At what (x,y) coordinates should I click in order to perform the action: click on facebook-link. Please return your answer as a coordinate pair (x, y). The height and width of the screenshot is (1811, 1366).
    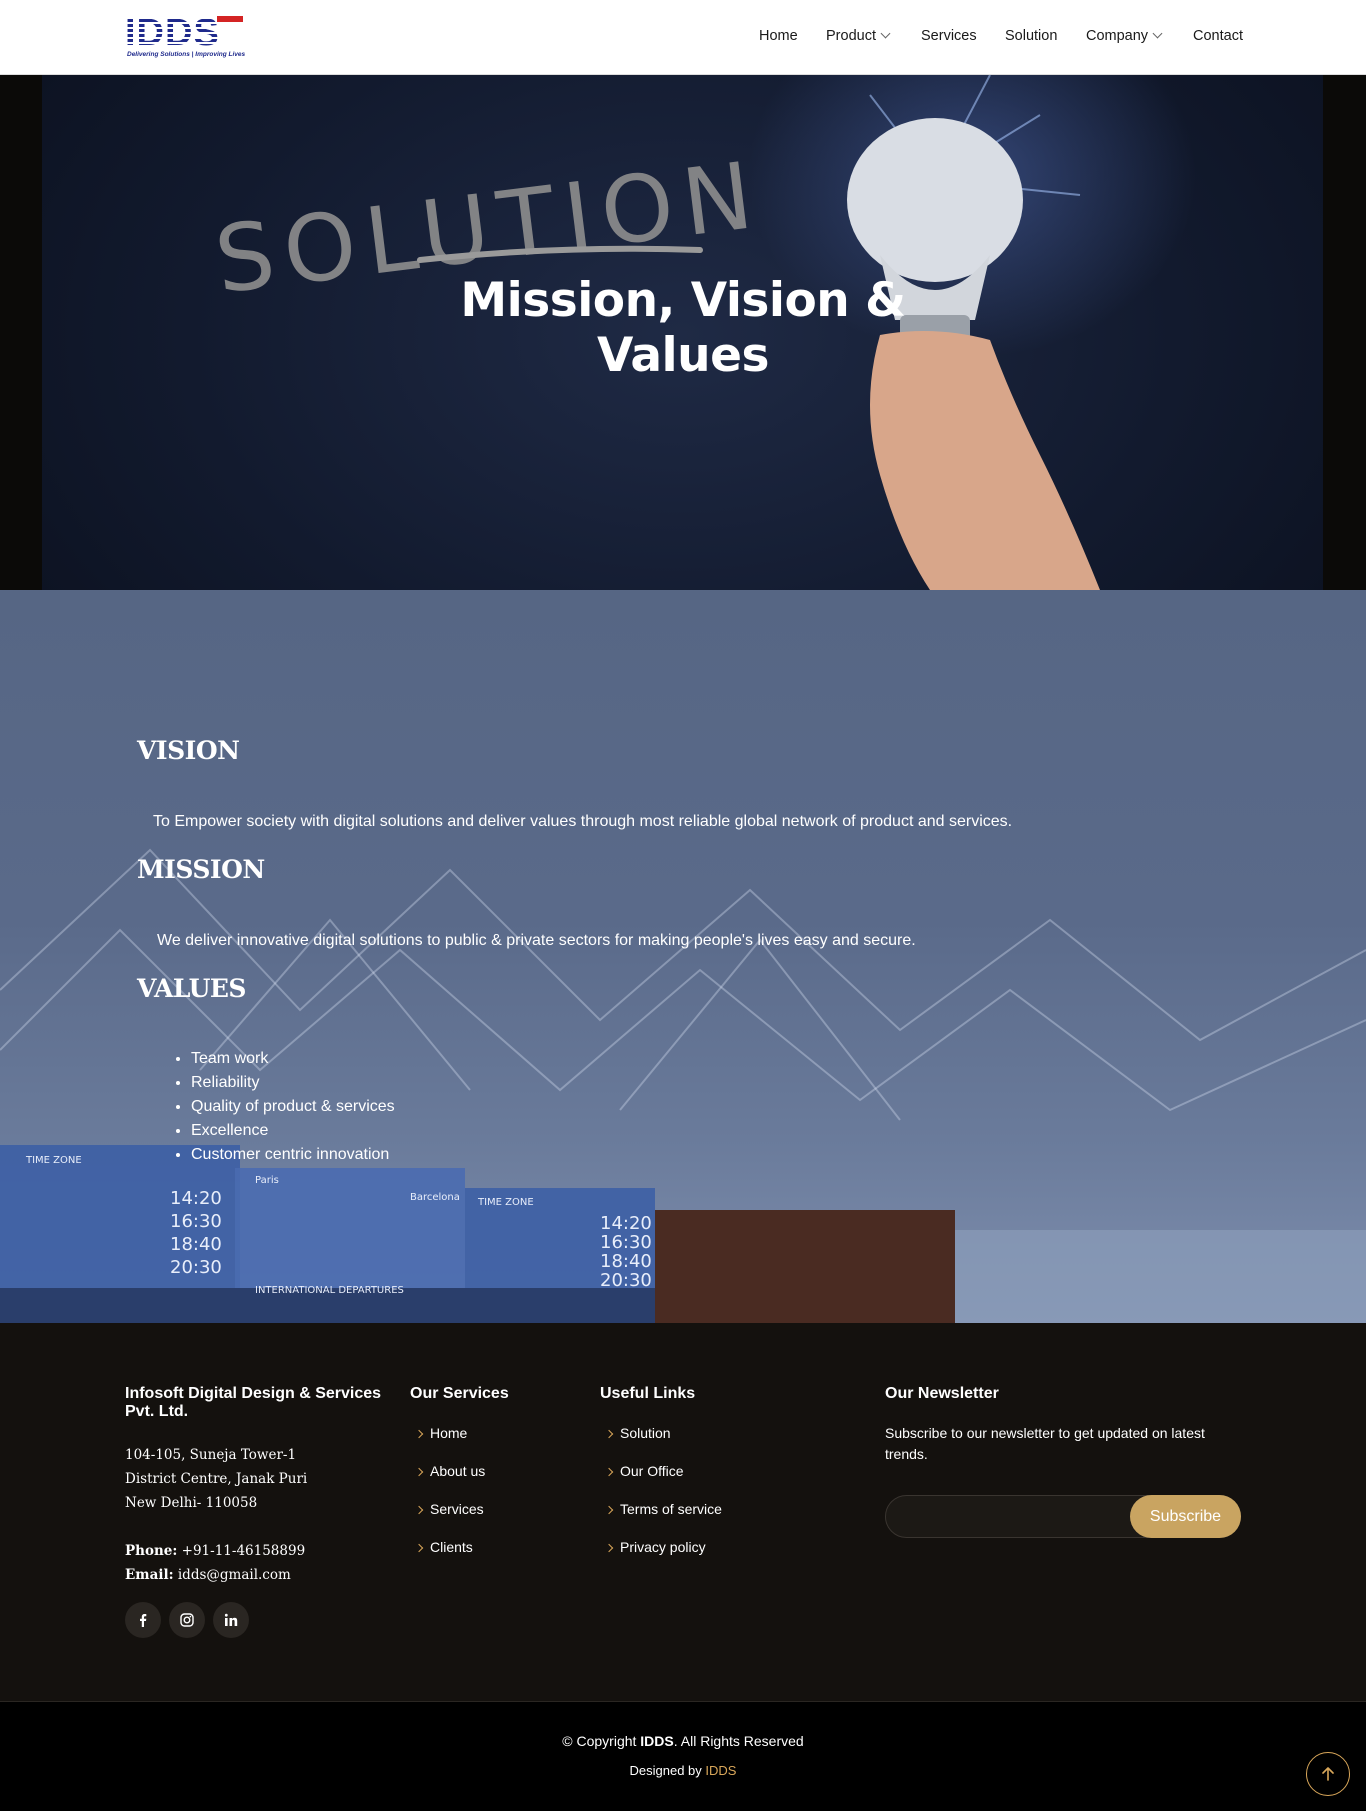
    Looking at the image, I should click on (143, 1620).